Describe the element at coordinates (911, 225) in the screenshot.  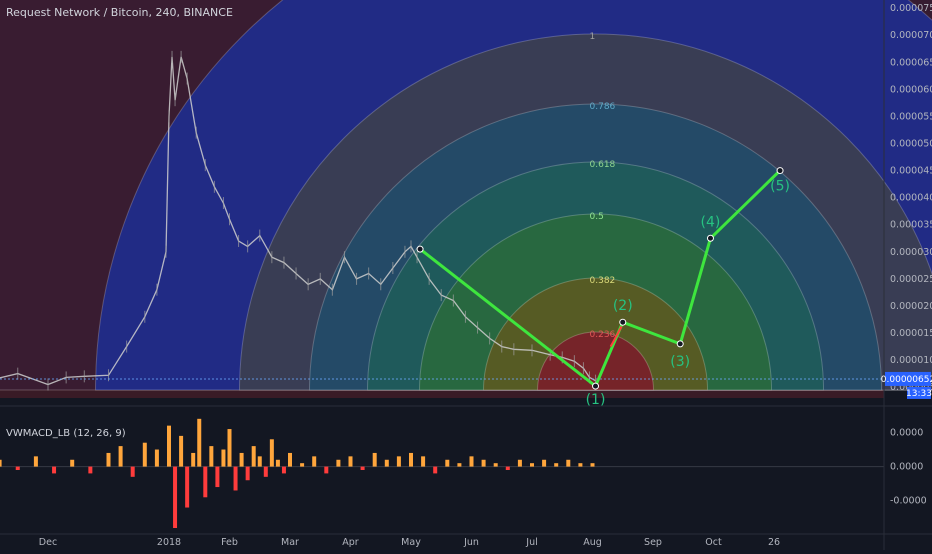
I see `price-tick-label: 0.00003500` at that location.